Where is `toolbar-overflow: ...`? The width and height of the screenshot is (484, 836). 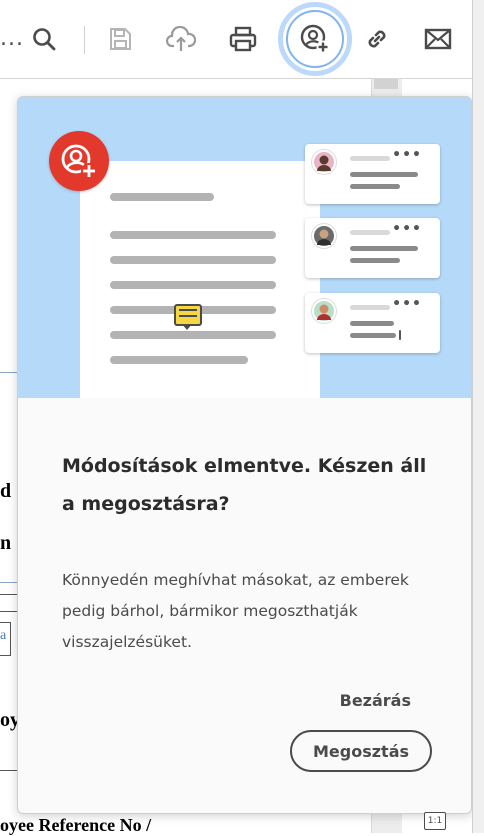 toolbar-overflow: ... is located at coordinates (12, 38).